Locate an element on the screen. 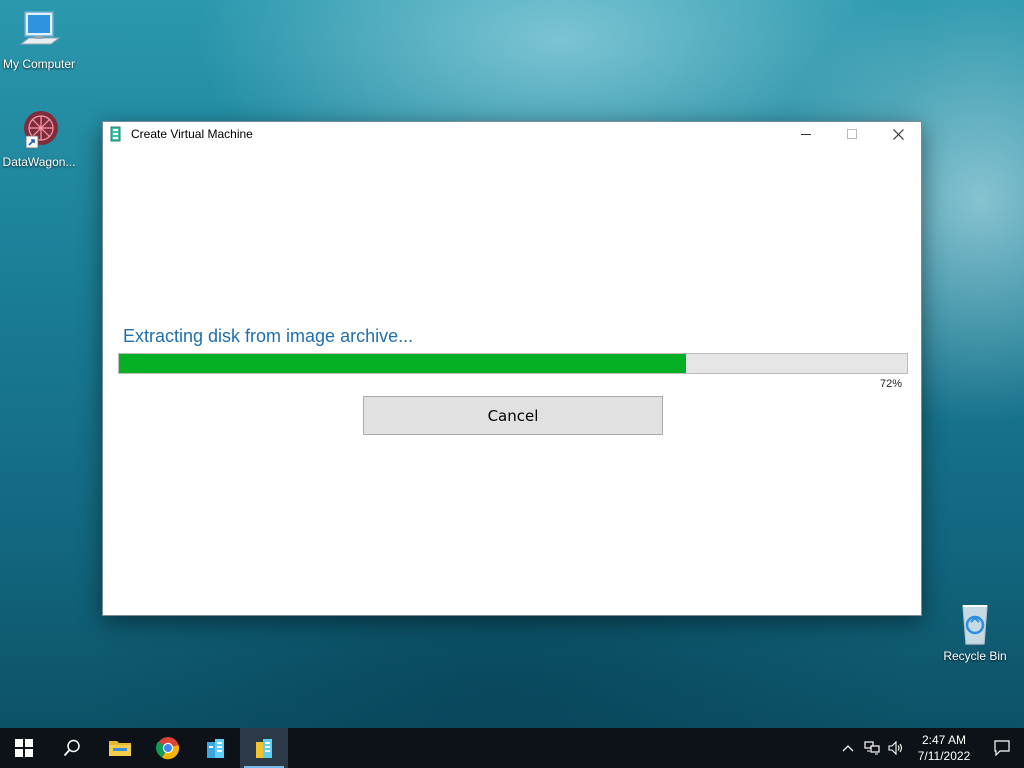  datawagon-shortcut-icon is located at coordinates (39, 130).